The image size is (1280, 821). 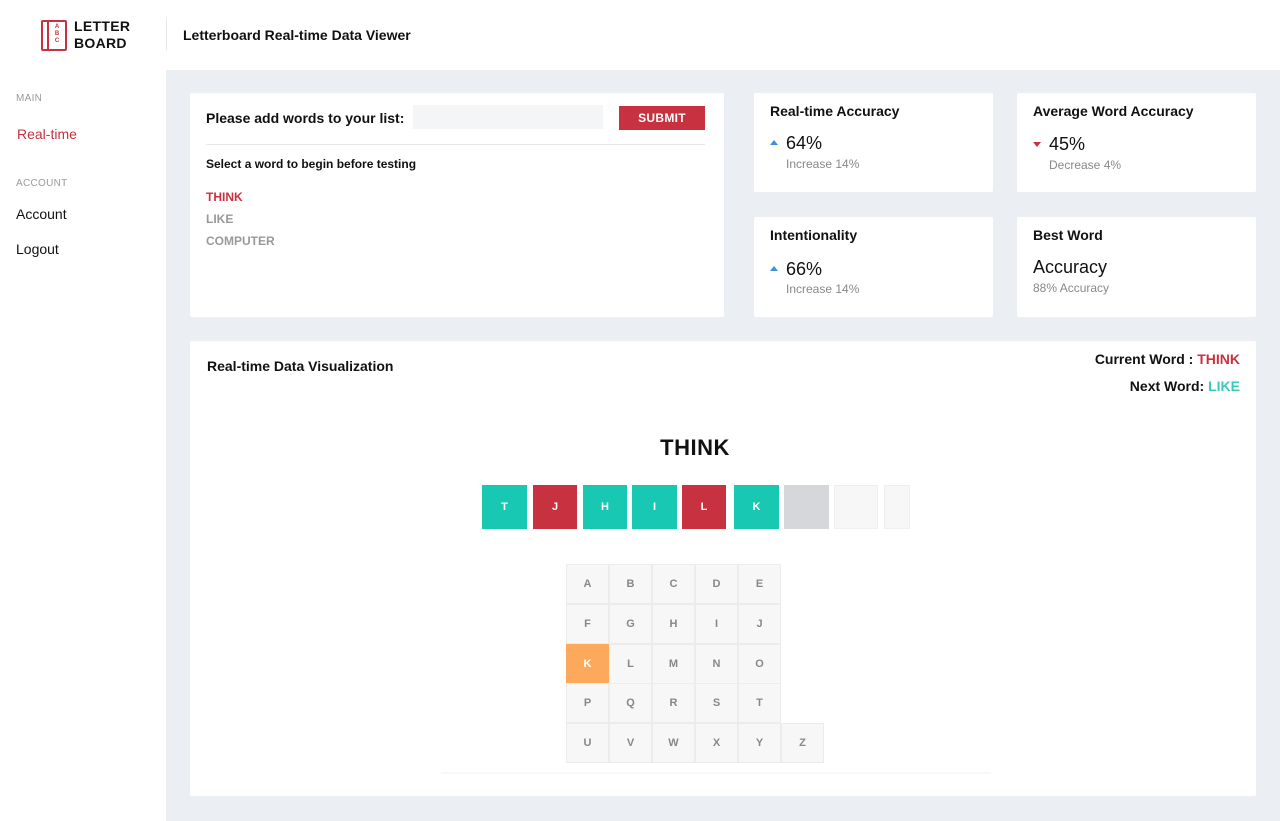 What do you see at coordinates (835, 111) in the screenshot?
I see `card-title: Real-time Accuracy` at bounding box center [835, 111].